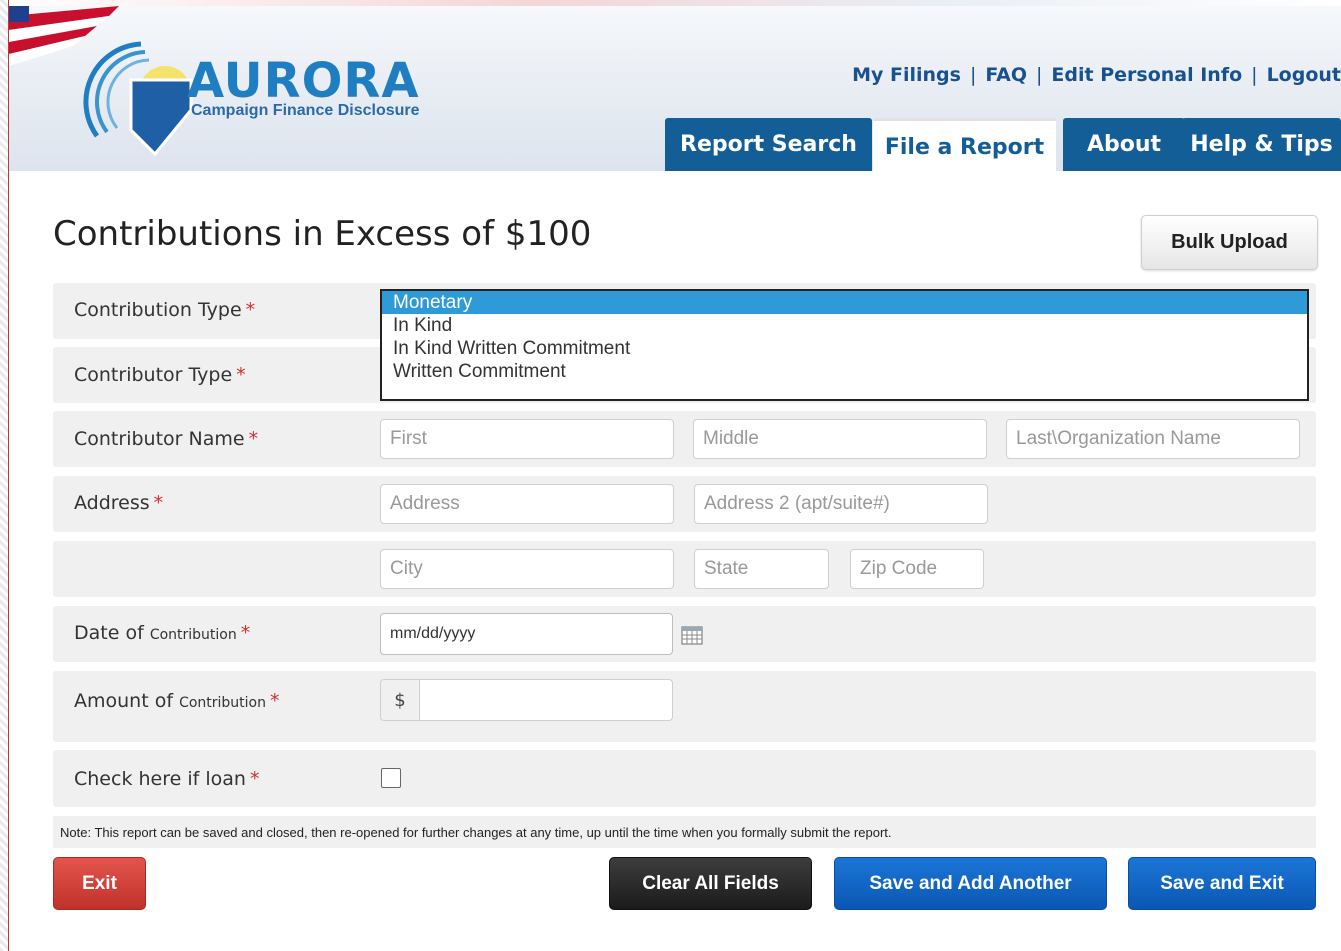 The height and width of the screenshot is (951, 1341). What do you see at coordinates (906, 75) in the screenshot?
I see `my-filings-link: My Filings` at bounding box center [906, 75].